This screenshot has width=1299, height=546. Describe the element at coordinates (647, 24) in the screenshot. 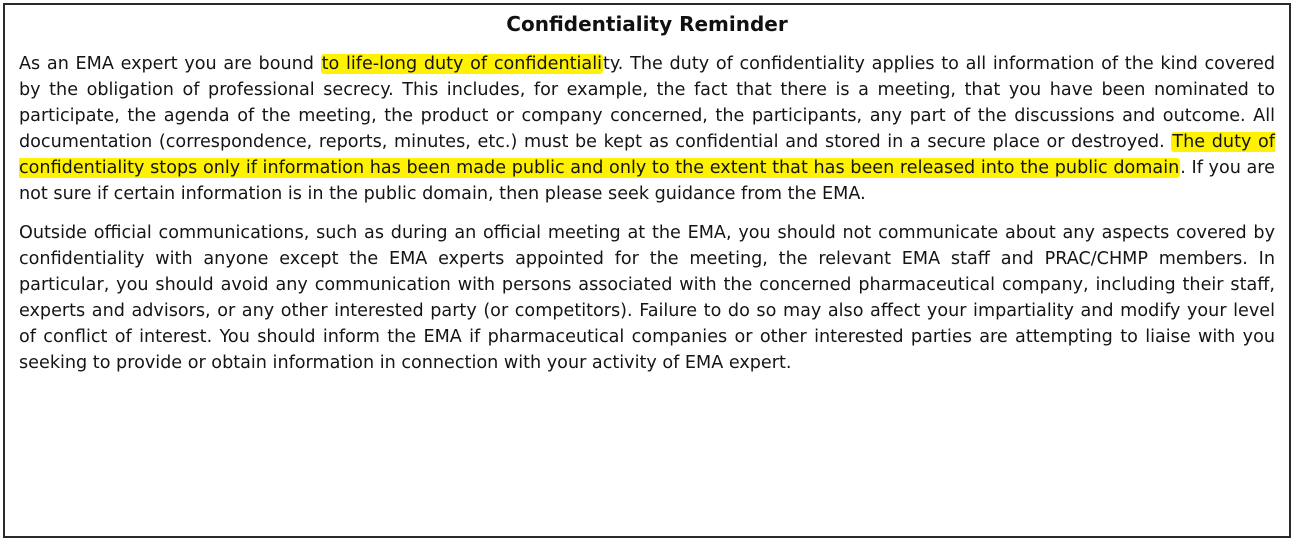

I see `document-title: Confidentiality Reminder` at that location.